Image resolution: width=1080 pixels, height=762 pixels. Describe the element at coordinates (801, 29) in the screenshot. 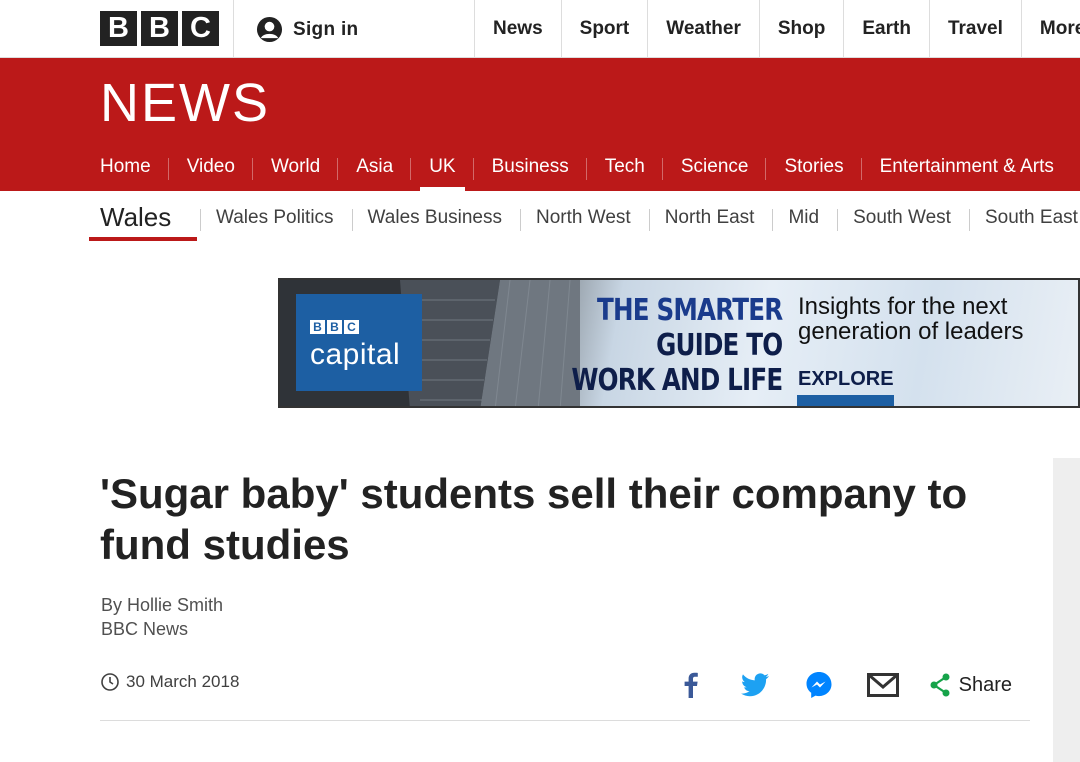

I see `global-nav-shop: Shop` at that location.